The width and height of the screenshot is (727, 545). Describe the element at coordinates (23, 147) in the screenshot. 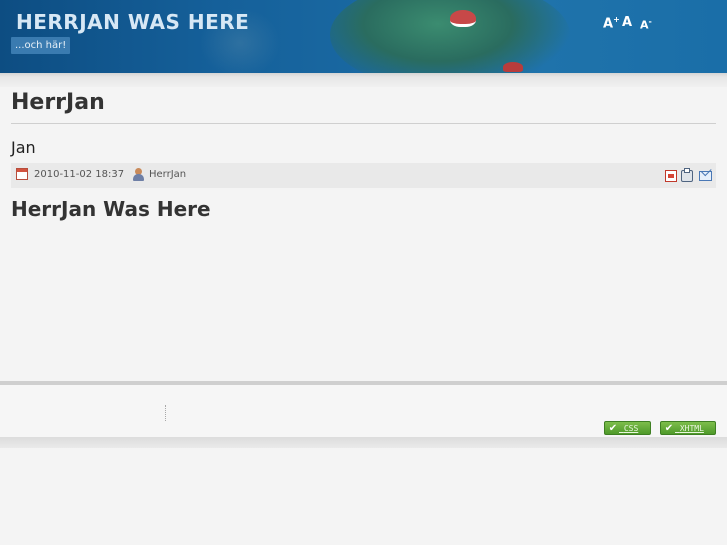

I see `author-heading: Jan` at that location.